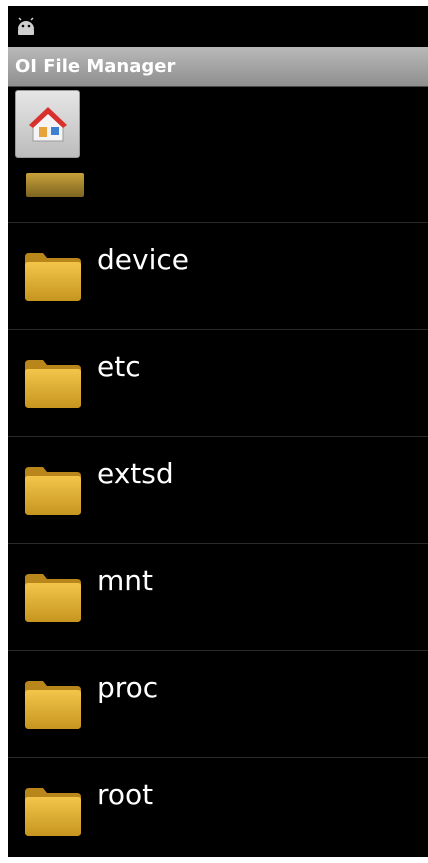  What do you see at coordinates (95, 66) in the screenshot?
I see `app-title: OI File Manager` at bounding box center [95, 66].